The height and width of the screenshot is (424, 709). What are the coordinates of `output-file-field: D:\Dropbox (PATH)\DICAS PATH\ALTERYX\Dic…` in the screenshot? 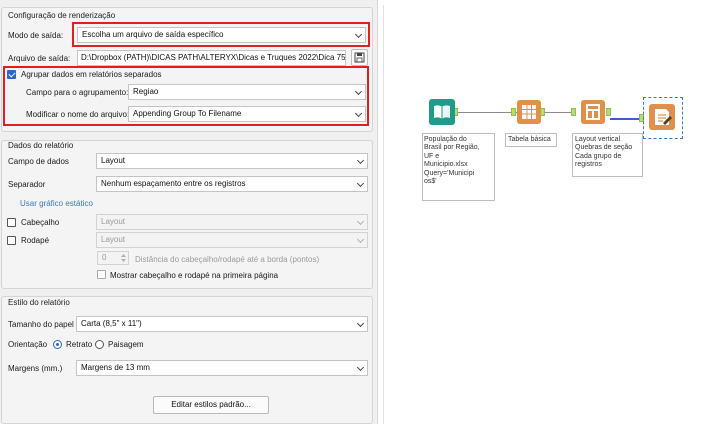 It's located at (211, 58).